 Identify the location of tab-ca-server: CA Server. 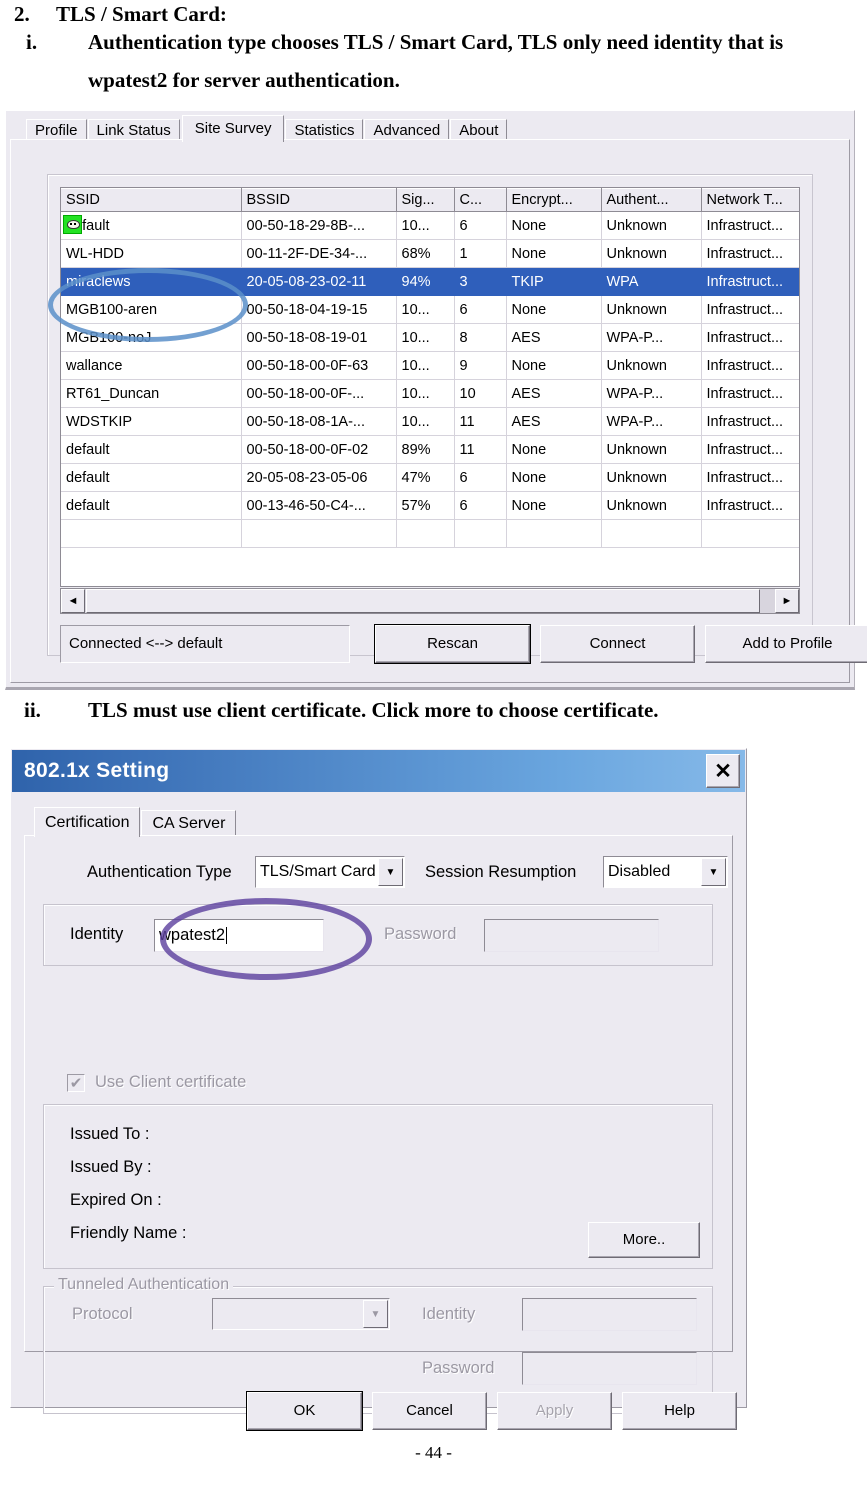
(189, 823).